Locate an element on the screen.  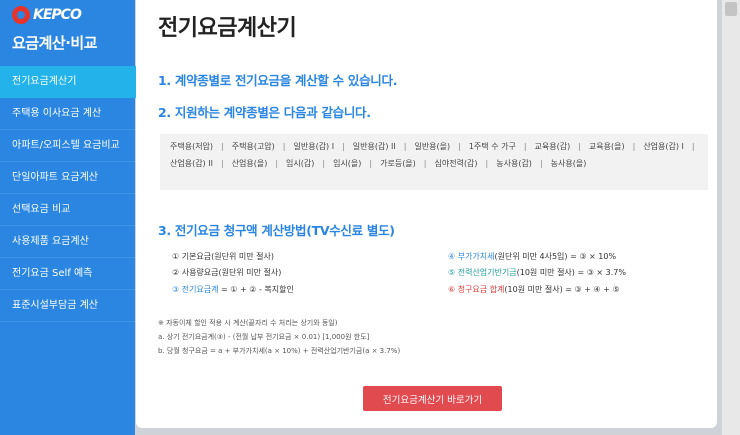
contract-type: 임시(갑) is located at coordinates (300, 163).